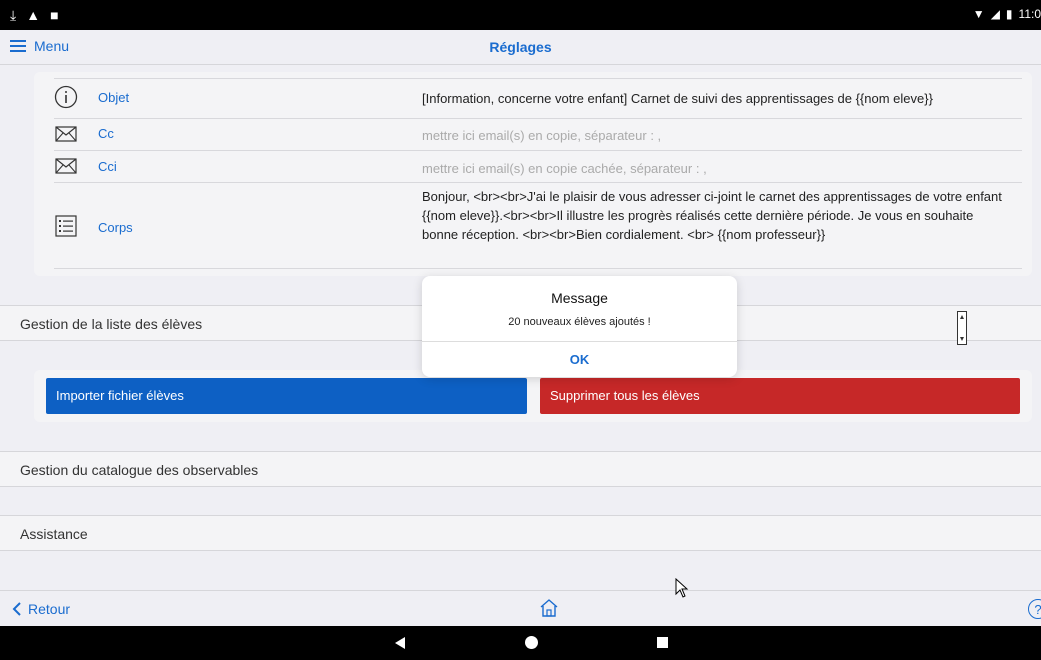  What do you see at coordinates (106, 133) in the screenshot?
I see `cc-label: Cc` at bounding box center [106, 133].